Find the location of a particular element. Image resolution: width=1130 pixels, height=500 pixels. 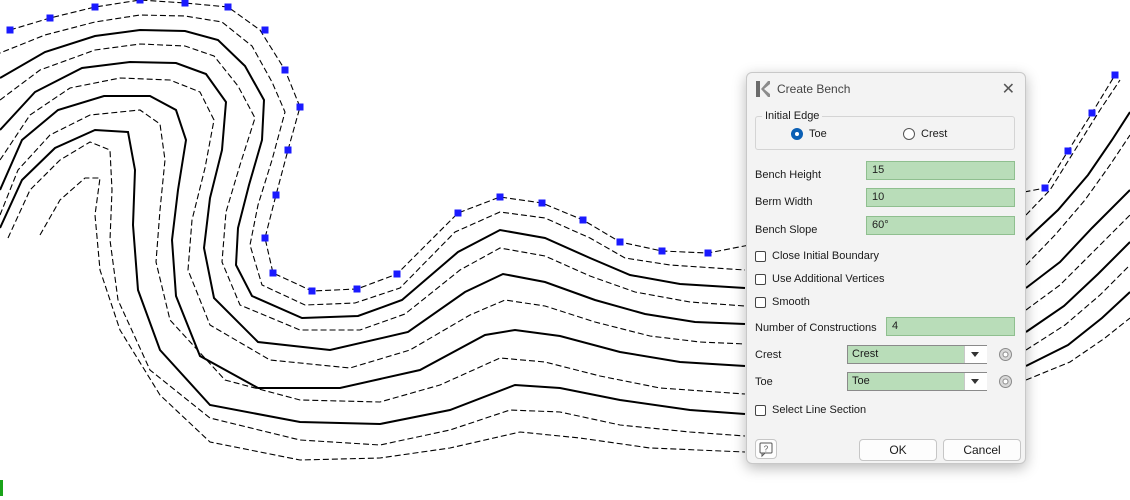

initial-edge-legend: Initial Edge is located at coordinates (792, 116).